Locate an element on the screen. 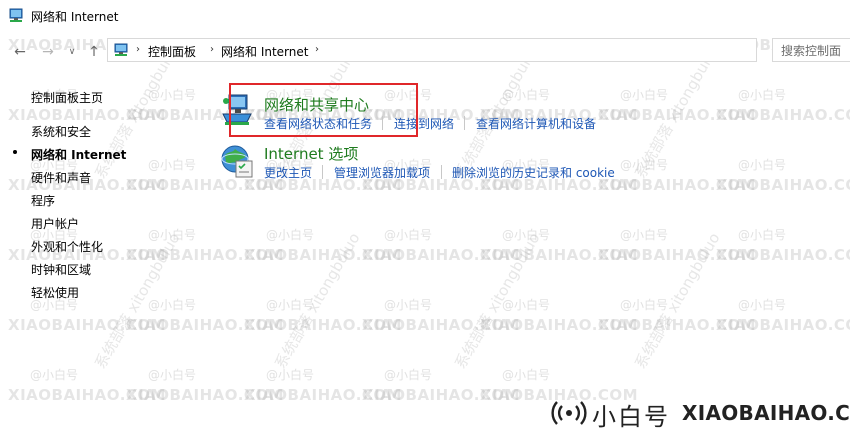 This screenshot has height=436, width=850. network-sharing-icon is located at coordinates (237, 110).